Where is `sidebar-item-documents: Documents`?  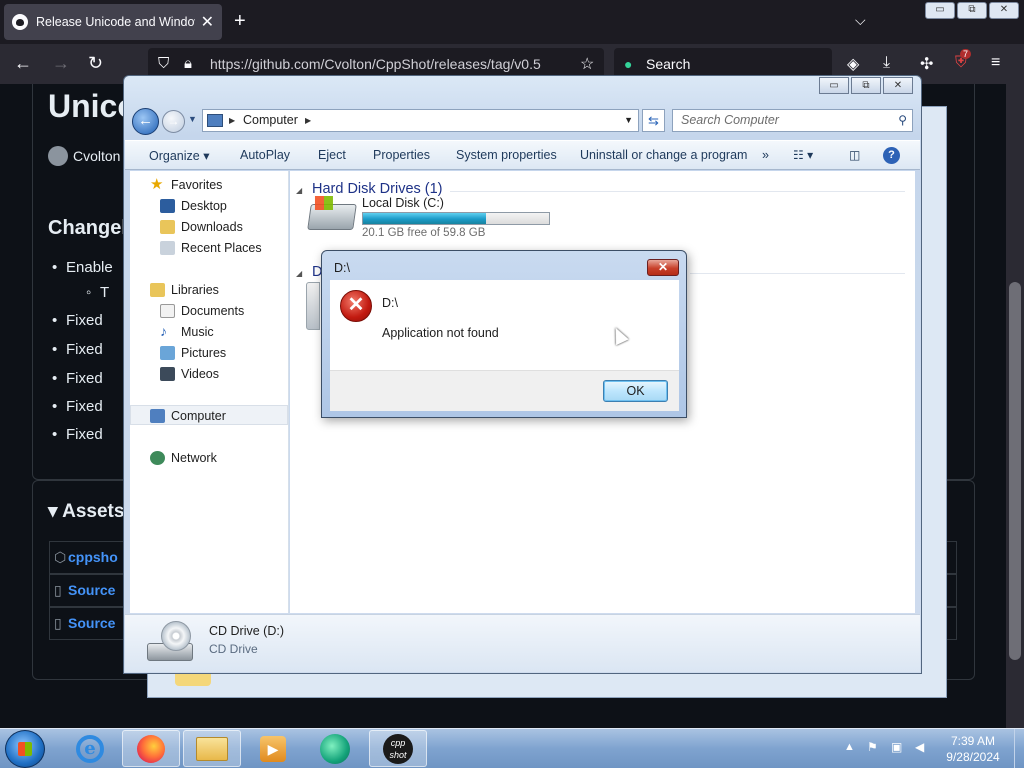
sidebar-item-documents: Documents is located at coordinates (209, 311).